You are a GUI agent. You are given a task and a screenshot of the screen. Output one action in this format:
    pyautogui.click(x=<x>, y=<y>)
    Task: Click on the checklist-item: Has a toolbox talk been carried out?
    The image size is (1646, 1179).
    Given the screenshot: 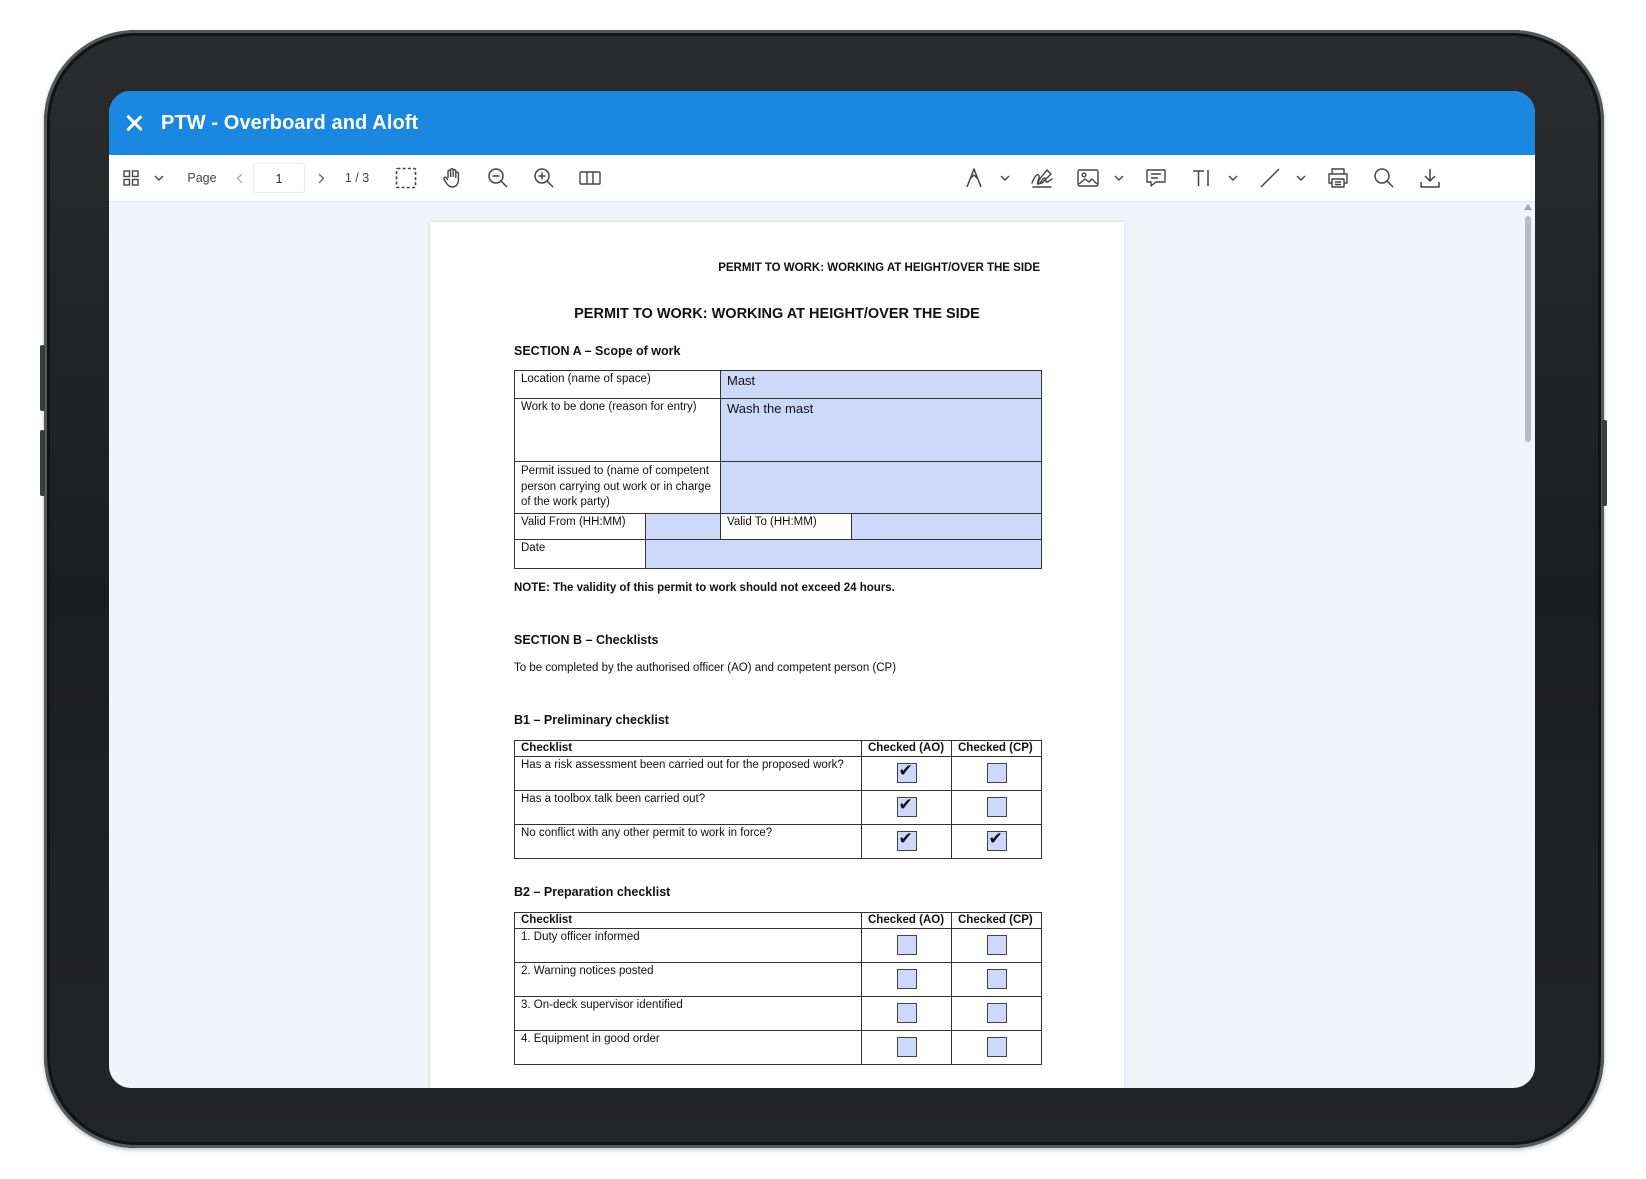 What is the action you would take?
    pyautogui.click(x=688, y=807)
    